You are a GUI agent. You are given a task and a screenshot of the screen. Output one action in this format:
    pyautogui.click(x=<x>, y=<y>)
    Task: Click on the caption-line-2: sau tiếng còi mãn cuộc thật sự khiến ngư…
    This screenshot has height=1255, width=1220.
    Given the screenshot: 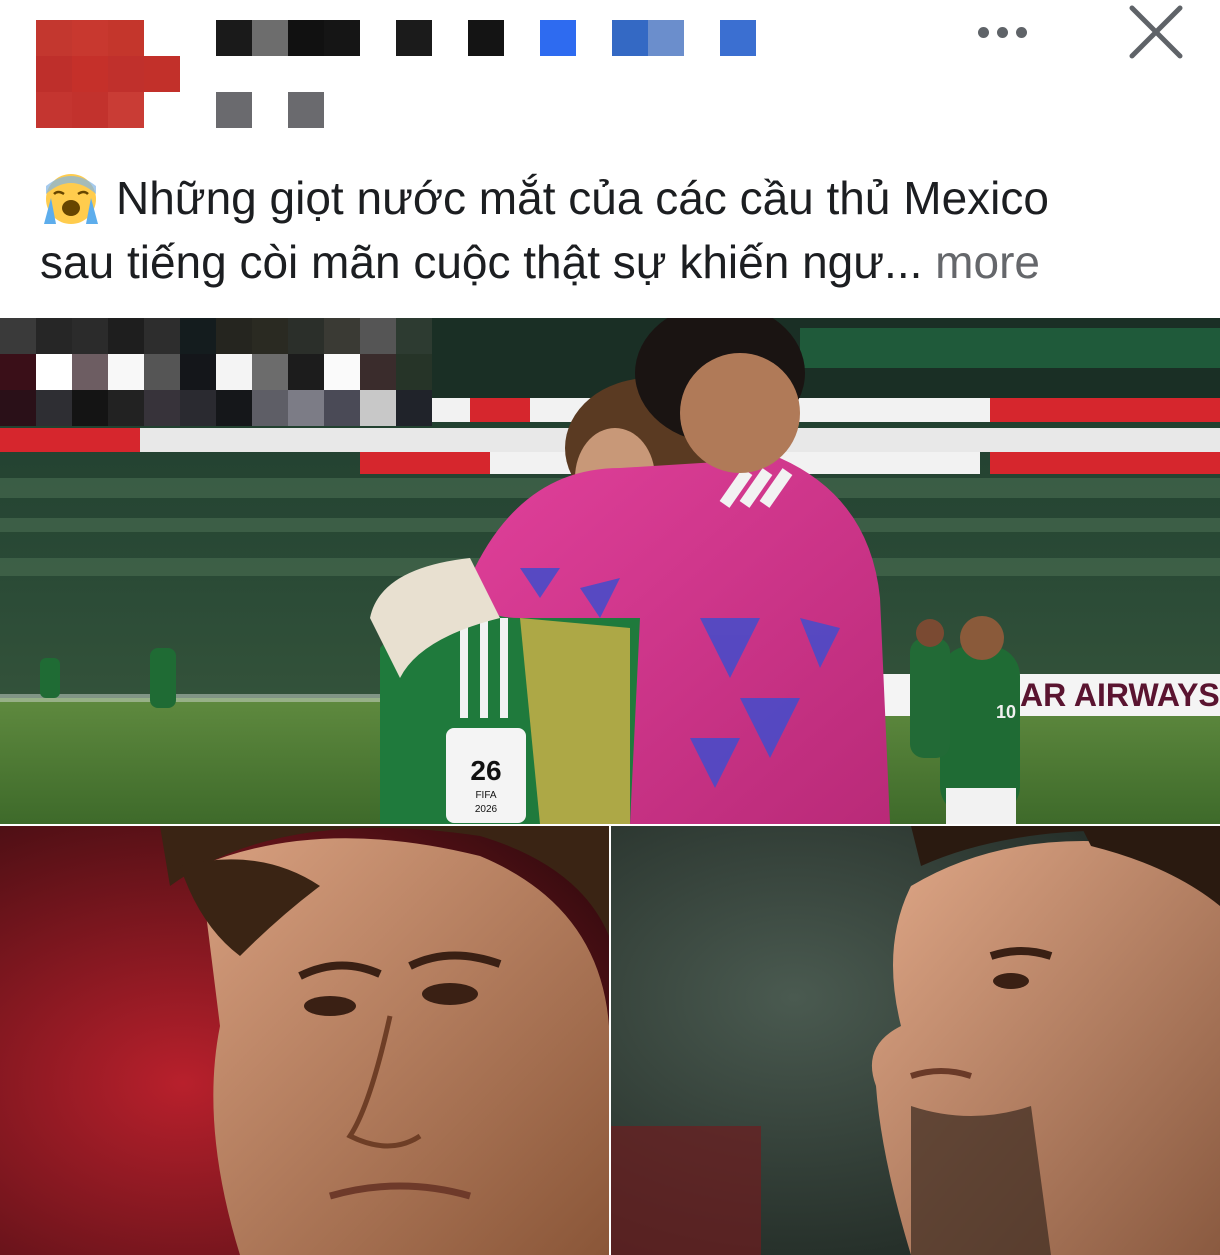 What is the action you would take?
    pyautogui.click(x=481, y=262)
    